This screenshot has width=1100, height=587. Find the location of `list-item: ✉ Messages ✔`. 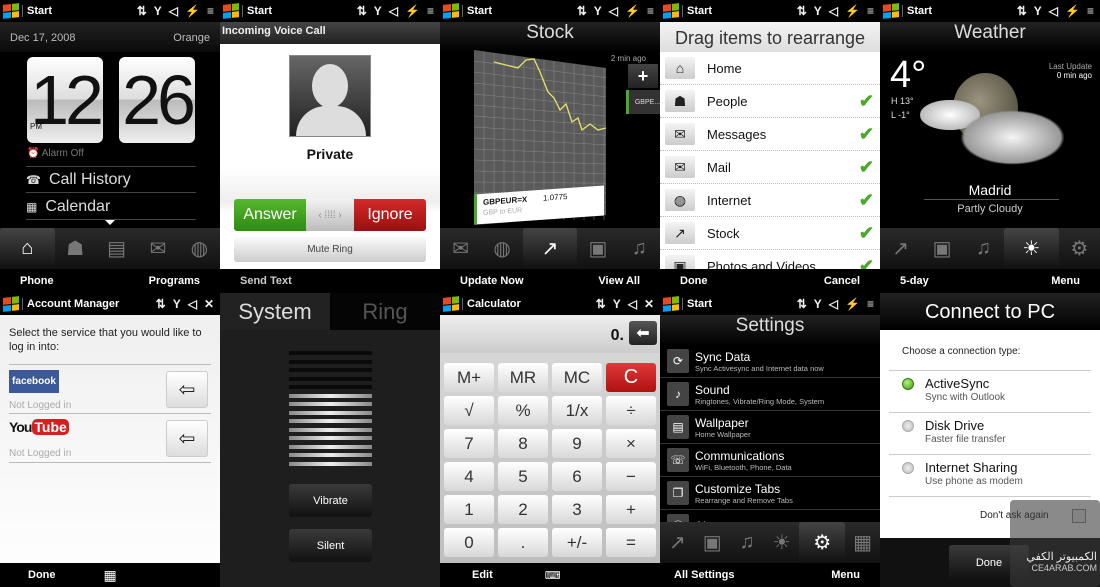

list-item: ✉ Messages ✔ is located at coordinates (770, 134).